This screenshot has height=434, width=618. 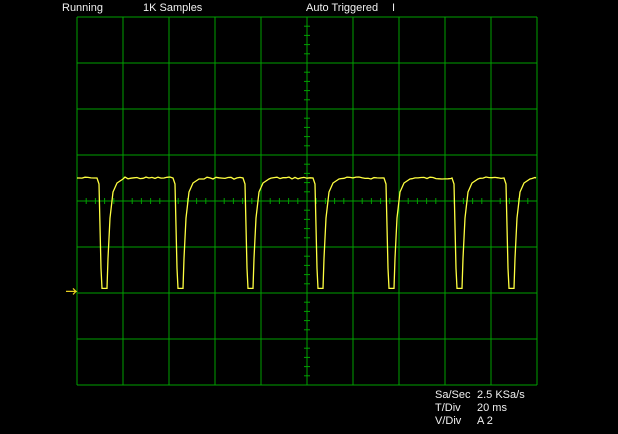 I want to click on ground-level-marker-icon, so click(x=72, y=291).